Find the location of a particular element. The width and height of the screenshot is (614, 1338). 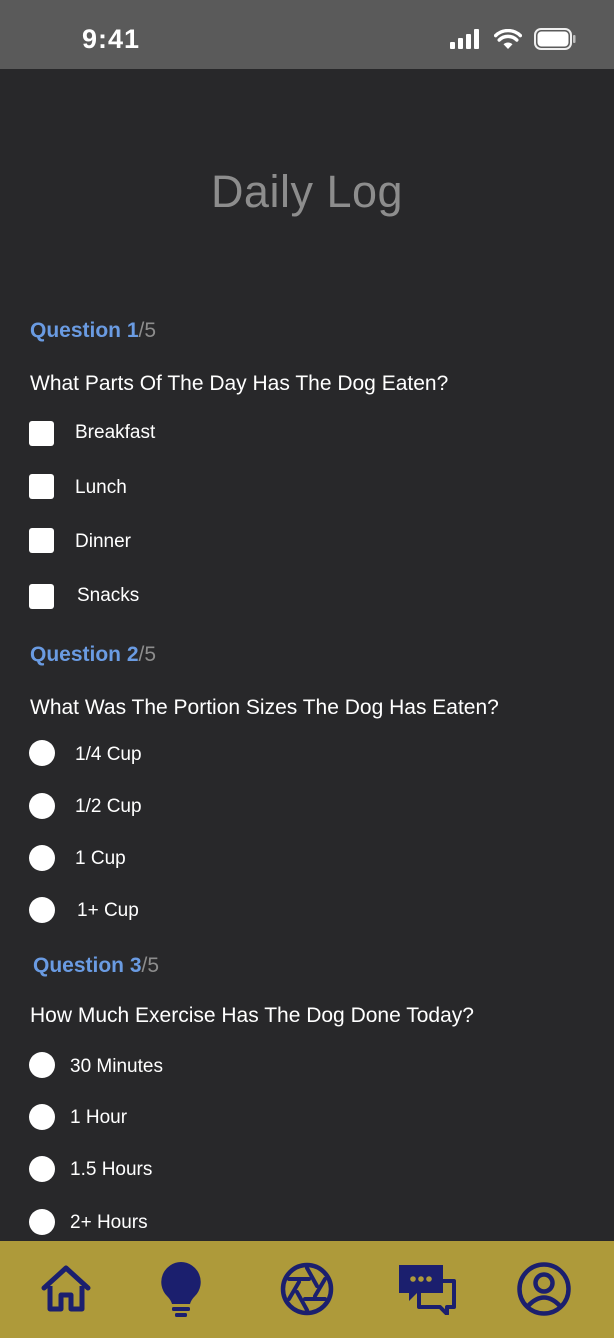

option-label-one-plus-cup: 1+ Cup is located at coordinates (108, 910).